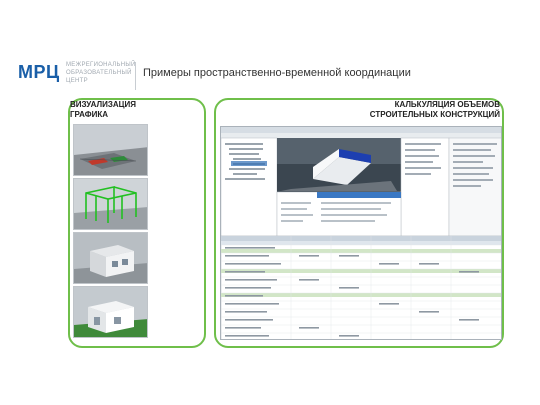  I want to click on logo-line: ЦЕНТР, so click(77, 81).